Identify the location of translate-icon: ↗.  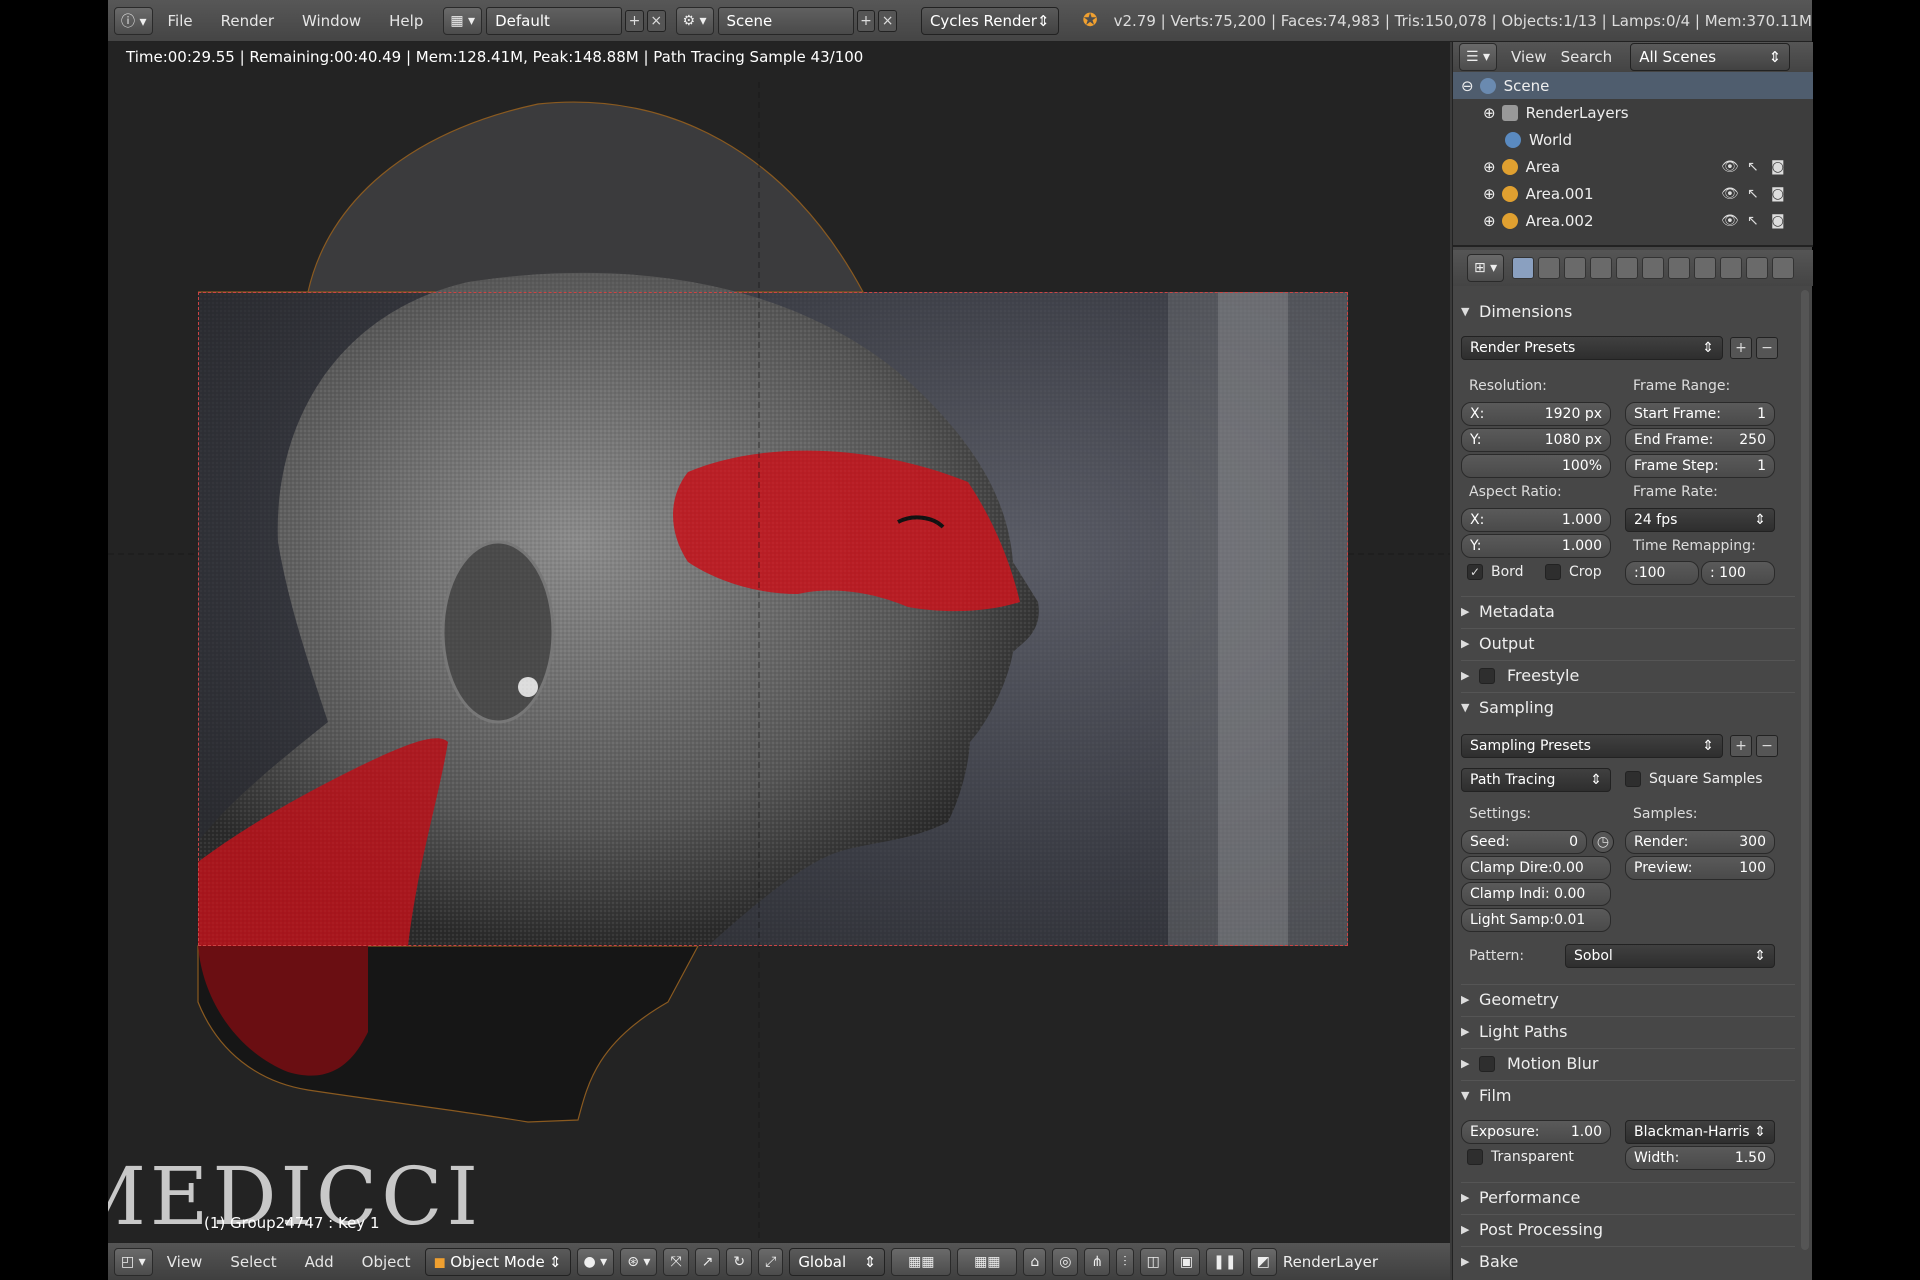
(707, 1261).